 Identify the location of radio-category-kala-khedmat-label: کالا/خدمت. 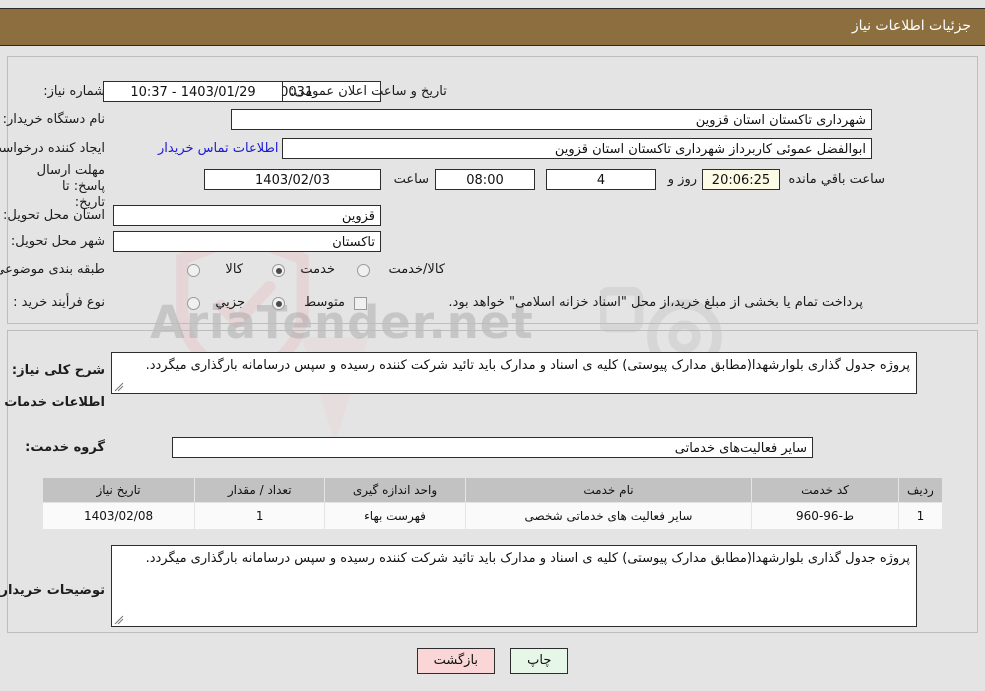
(416, 269).